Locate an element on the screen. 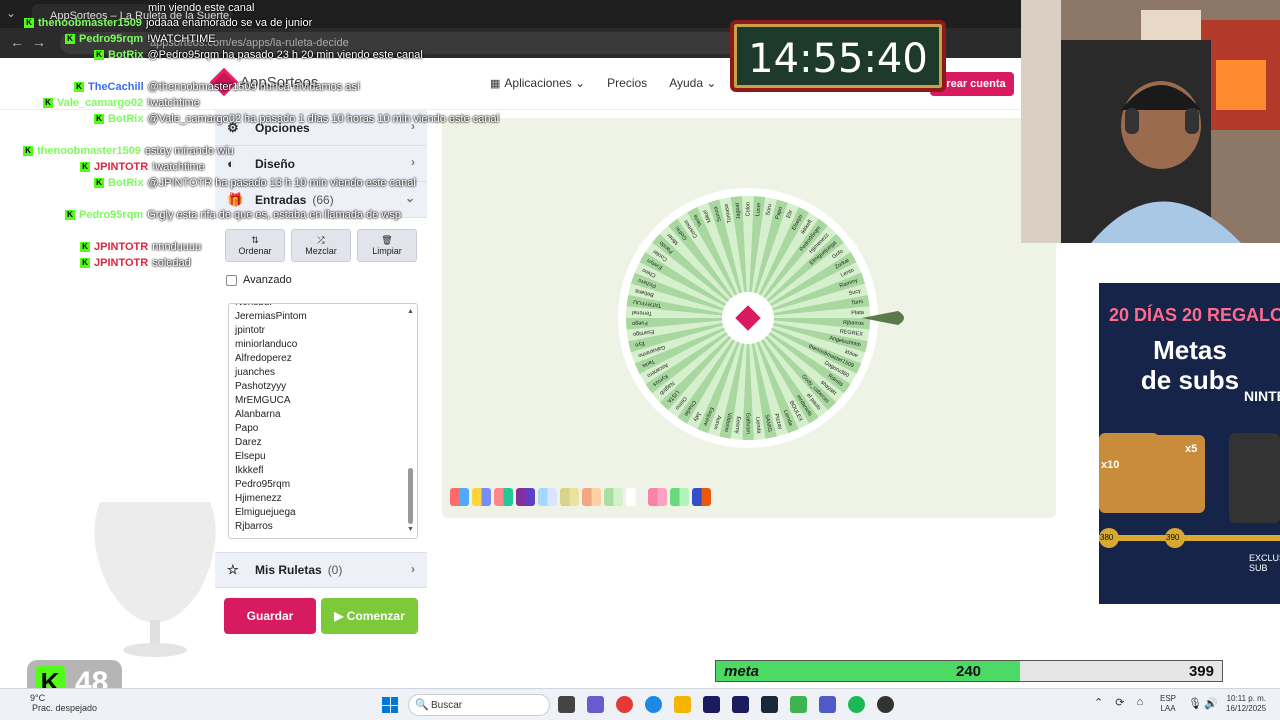 The width and height of the screenshot is (1280, 720). entry-item: Ikkkefl is located at coordinates (249, 470).